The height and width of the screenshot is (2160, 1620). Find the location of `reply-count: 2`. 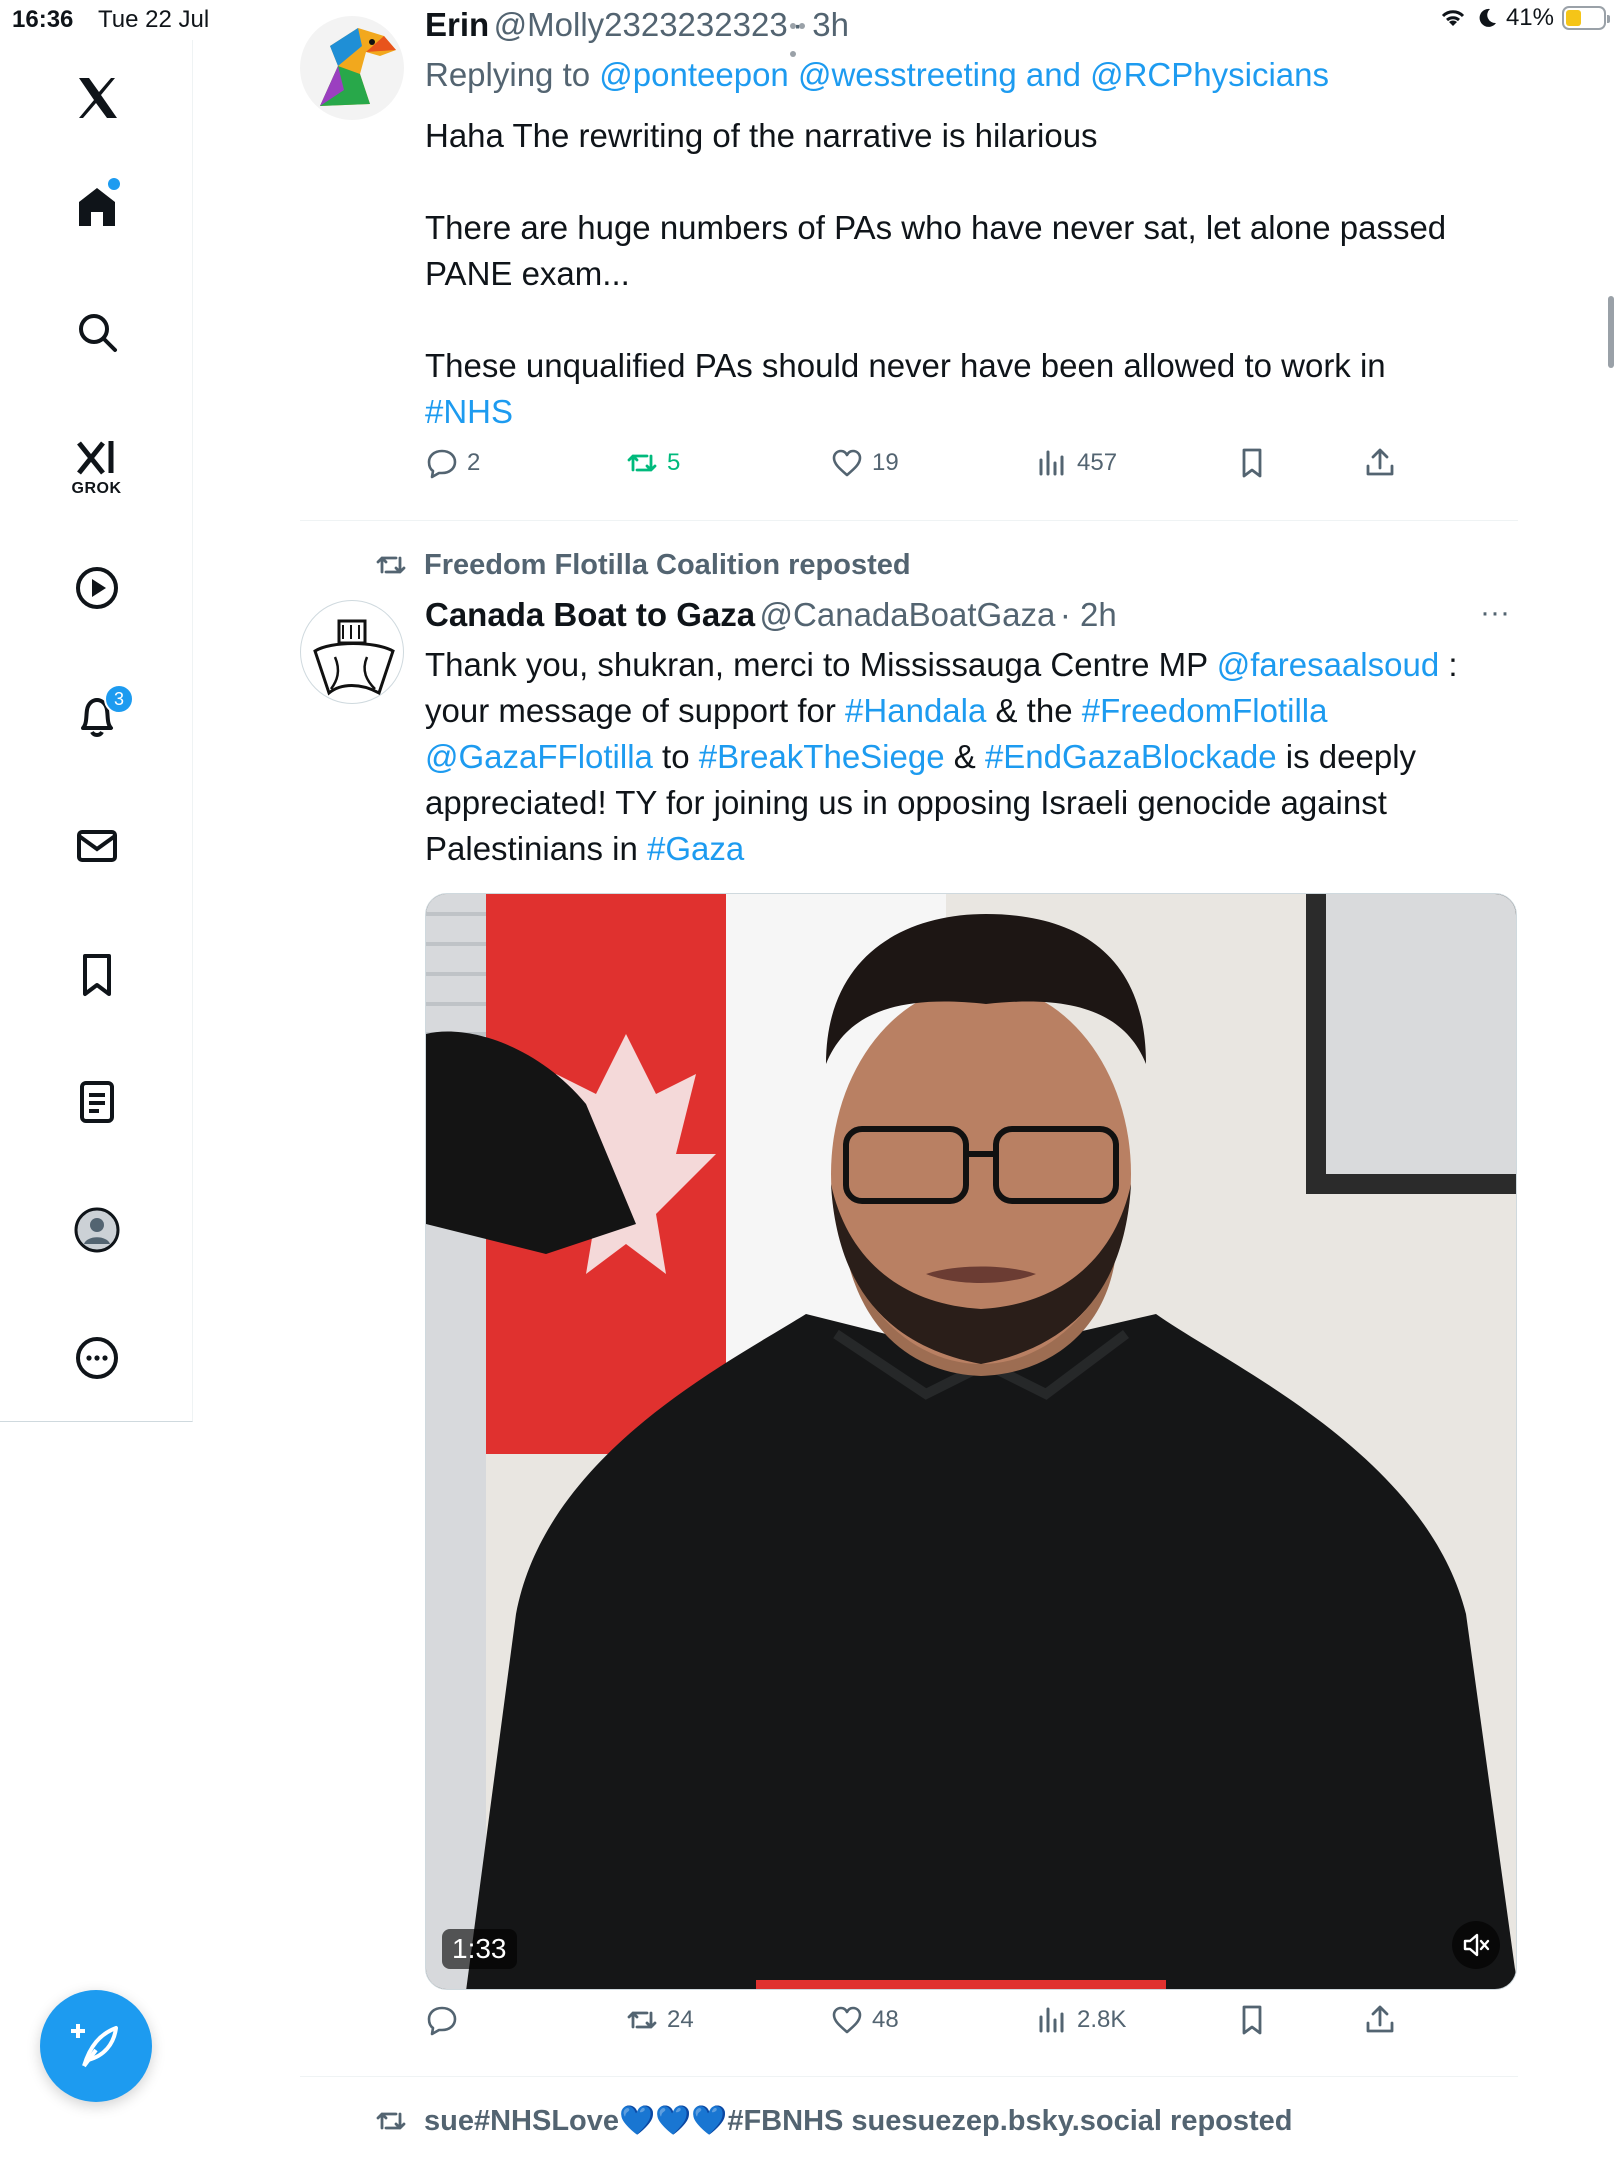

reply-count: 2 is located at coordinates (474, 462).